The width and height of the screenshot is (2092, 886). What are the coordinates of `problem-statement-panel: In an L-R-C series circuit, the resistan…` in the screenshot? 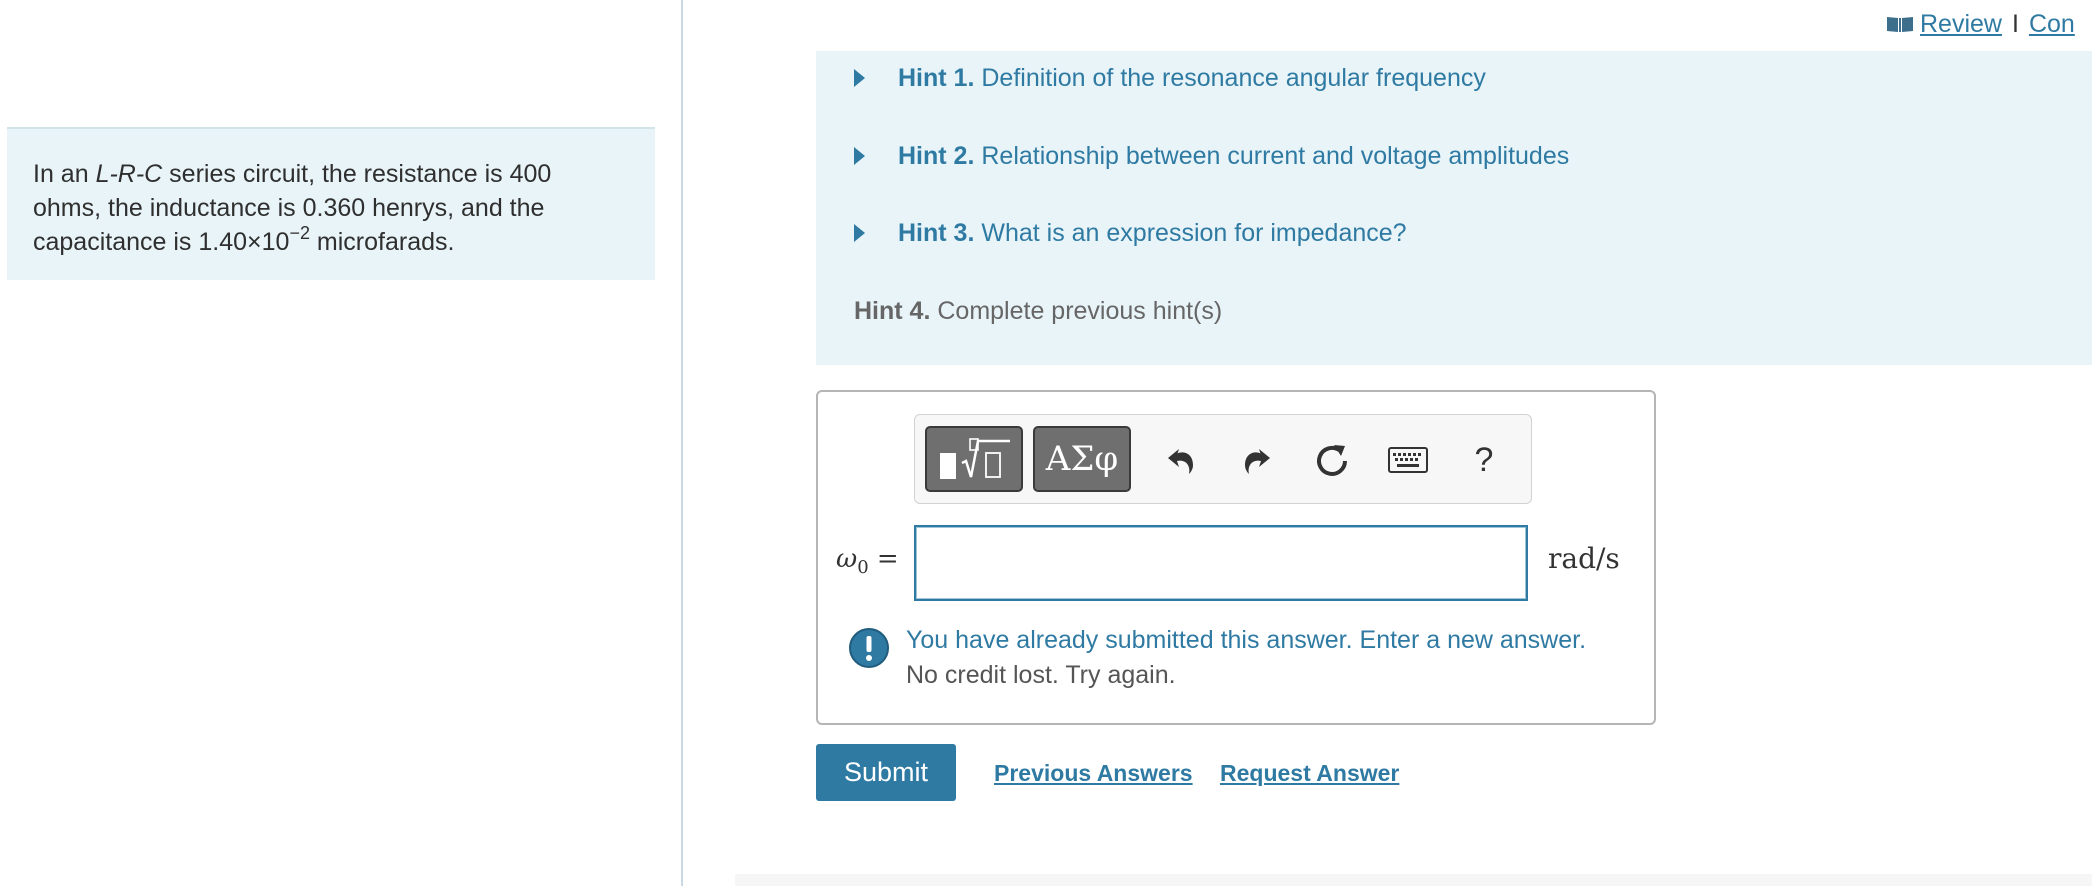 It's located at (331, 203).